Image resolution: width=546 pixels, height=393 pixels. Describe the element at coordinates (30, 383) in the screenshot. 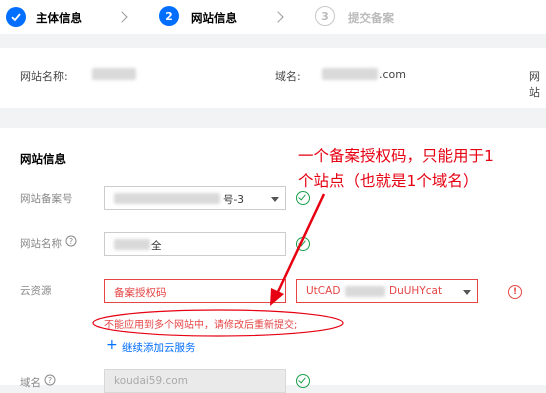

I see `domain-label: 域名` at that location.